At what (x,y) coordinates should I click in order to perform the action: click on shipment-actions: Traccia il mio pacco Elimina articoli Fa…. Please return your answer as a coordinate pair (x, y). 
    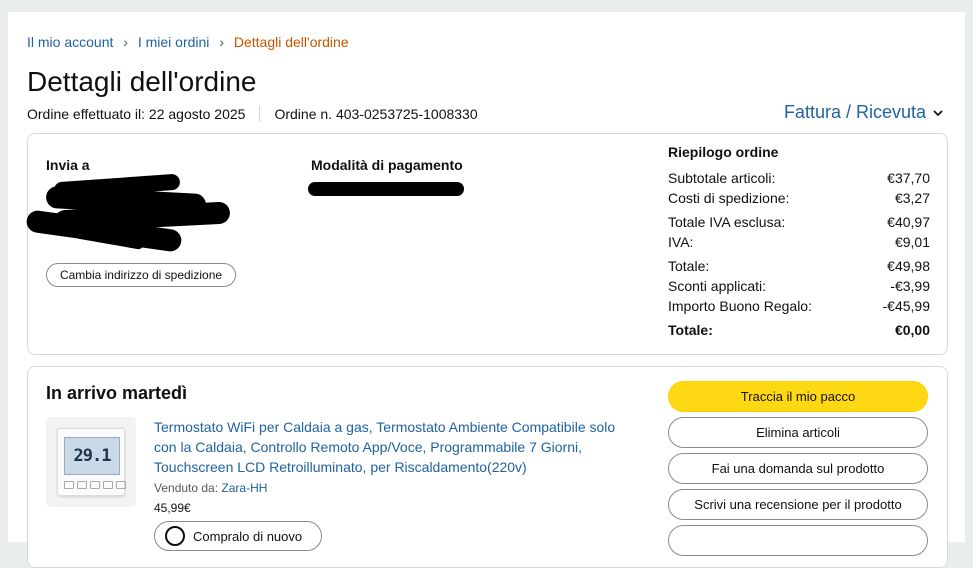
    Looking at the image, I should click on (799, 471).